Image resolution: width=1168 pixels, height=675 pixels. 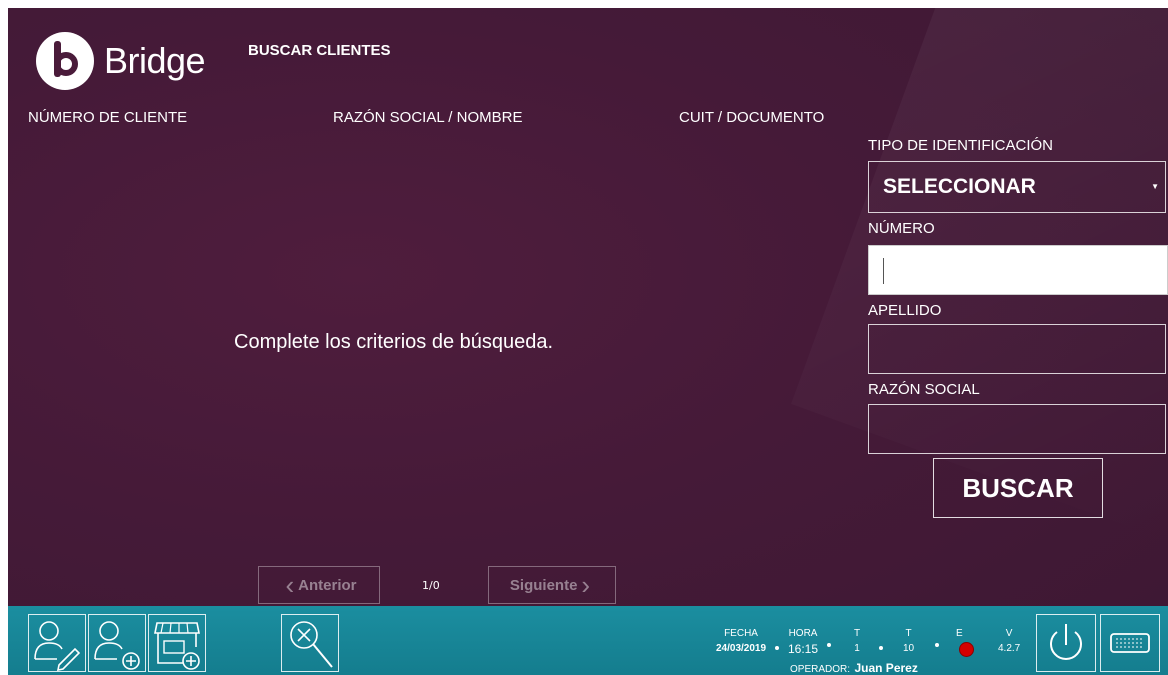 I want to click on time-value: 16:15, so click(x=803, y=649).